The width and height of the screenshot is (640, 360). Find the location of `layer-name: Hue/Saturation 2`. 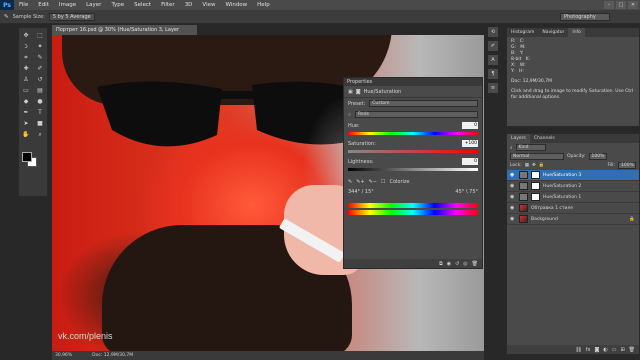

layer-name: Hue/Saturation 2 is located at coordinates (562, 186).